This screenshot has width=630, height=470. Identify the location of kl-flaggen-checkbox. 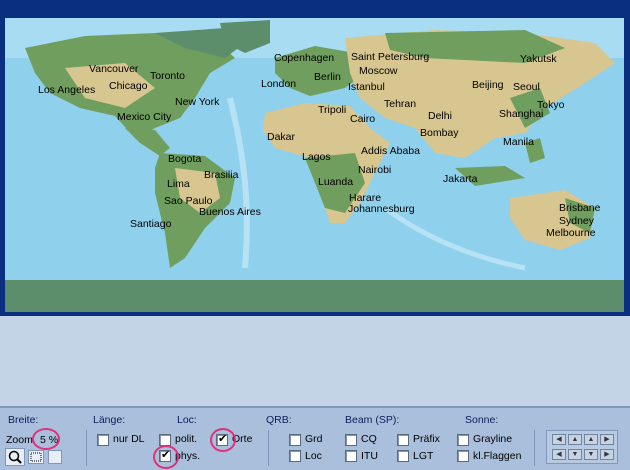
(463, 456).